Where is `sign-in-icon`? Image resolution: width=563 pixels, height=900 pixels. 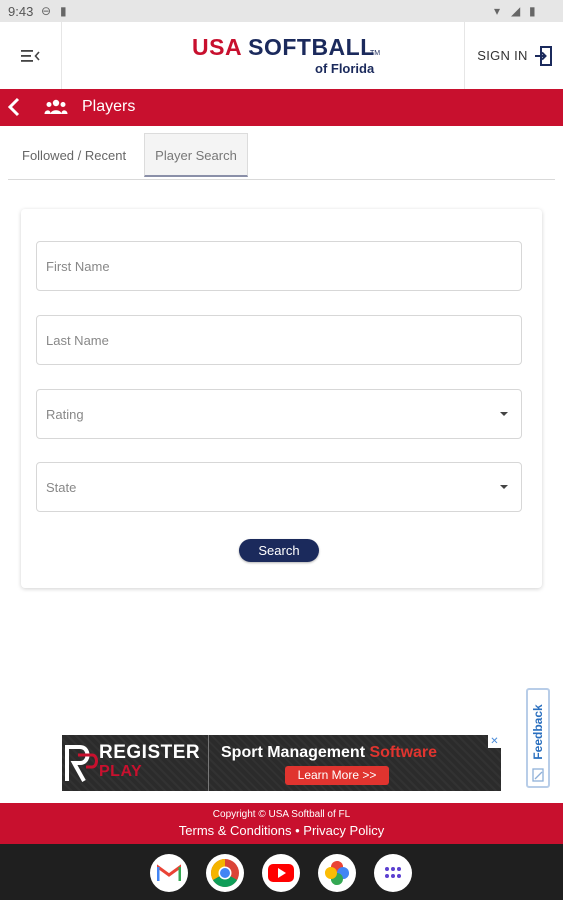
sign-in-icon is located at coordinates (543, 55).